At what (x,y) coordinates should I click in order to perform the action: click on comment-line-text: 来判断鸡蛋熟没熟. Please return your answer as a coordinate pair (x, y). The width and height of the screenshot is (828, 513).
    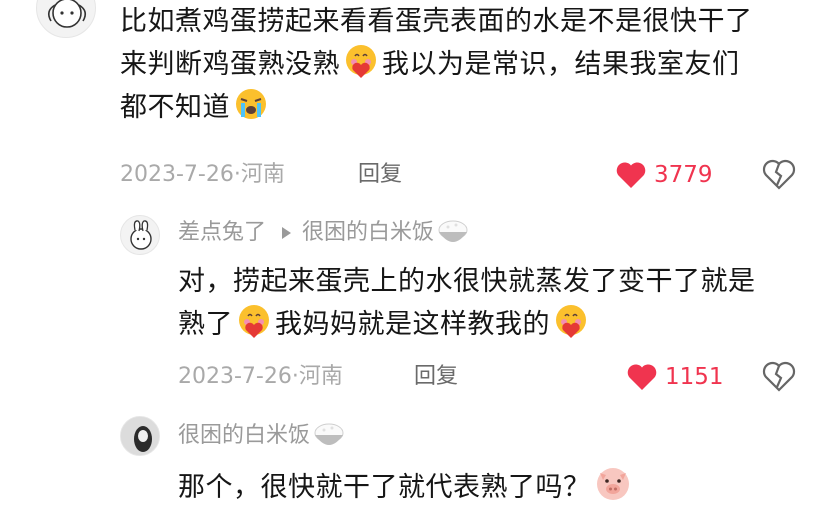
    Looking at the image, I should click on (230, 64).